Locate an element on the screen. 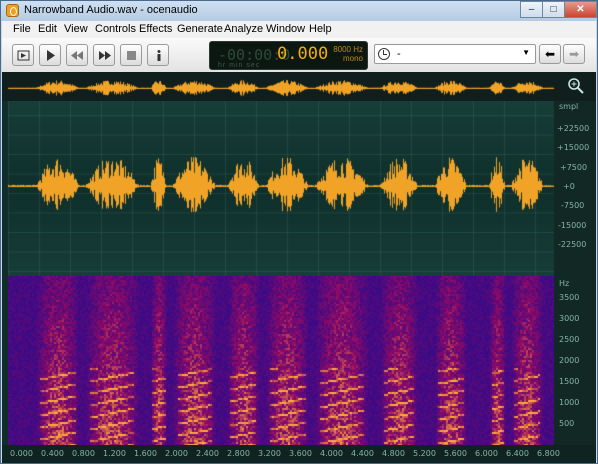 The image size is (598, 464). timeline-tick: 4.800 is located at coordinates (393, 453).